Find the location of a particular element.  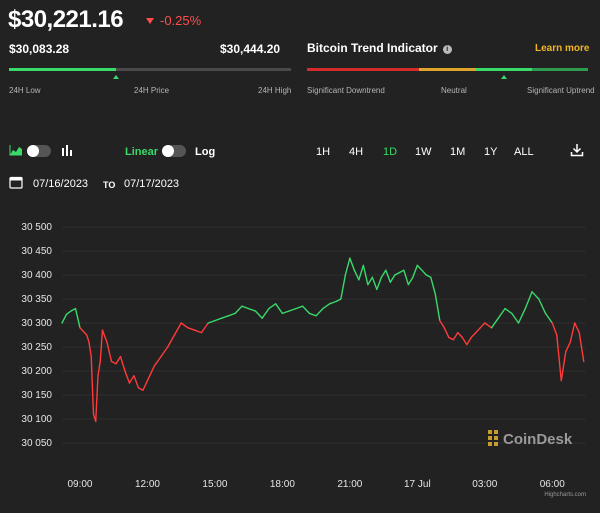

range-low-label: 24H Low is located at coordinates (25, 90).